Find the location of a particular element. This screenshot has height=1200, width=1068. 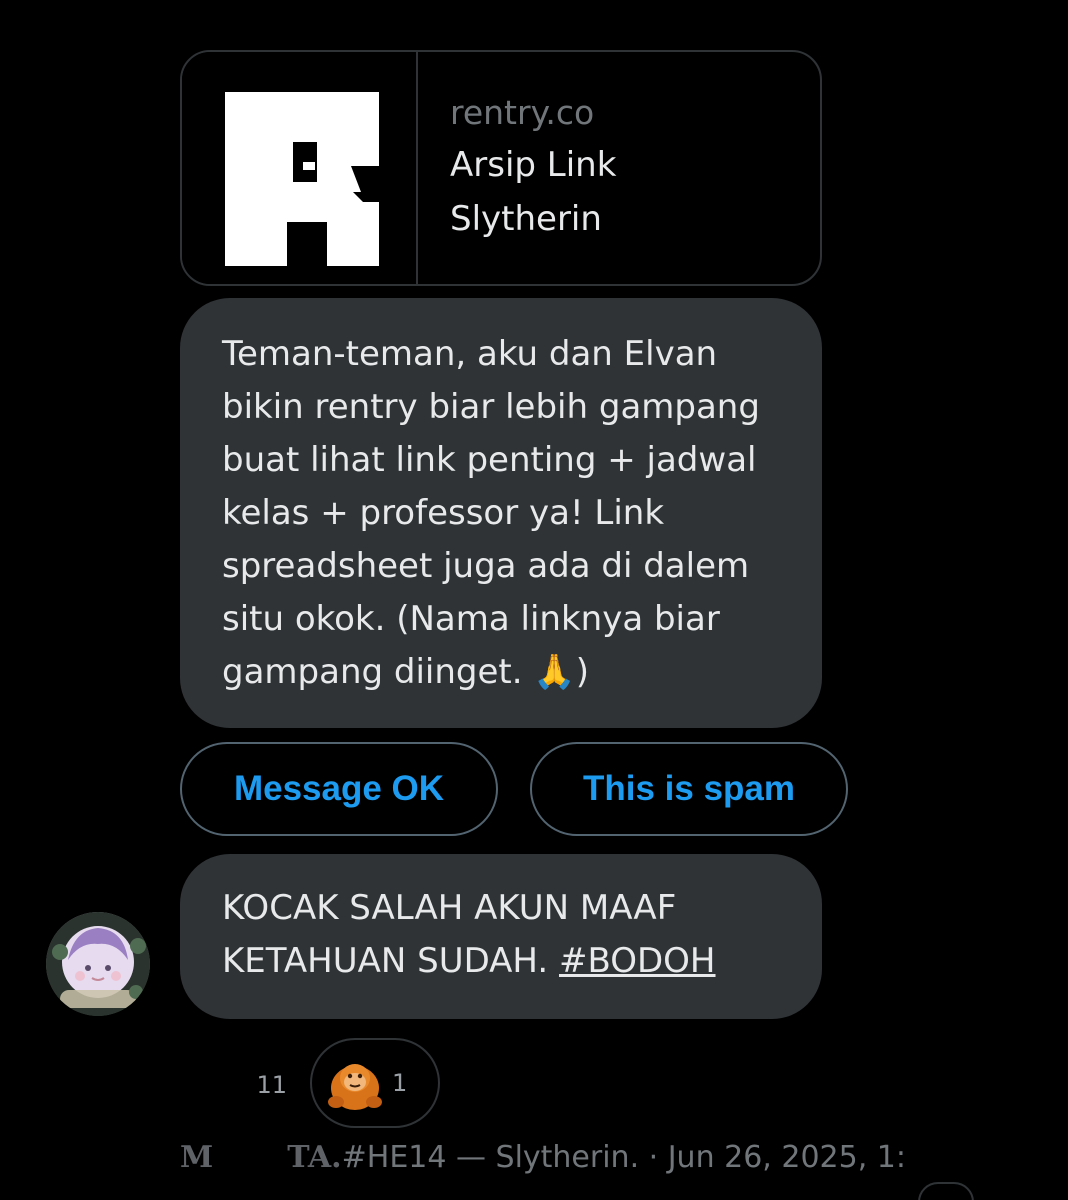

message-line-prefix: KETAHUAN SUDAH. is located at coordinates (391, 961).